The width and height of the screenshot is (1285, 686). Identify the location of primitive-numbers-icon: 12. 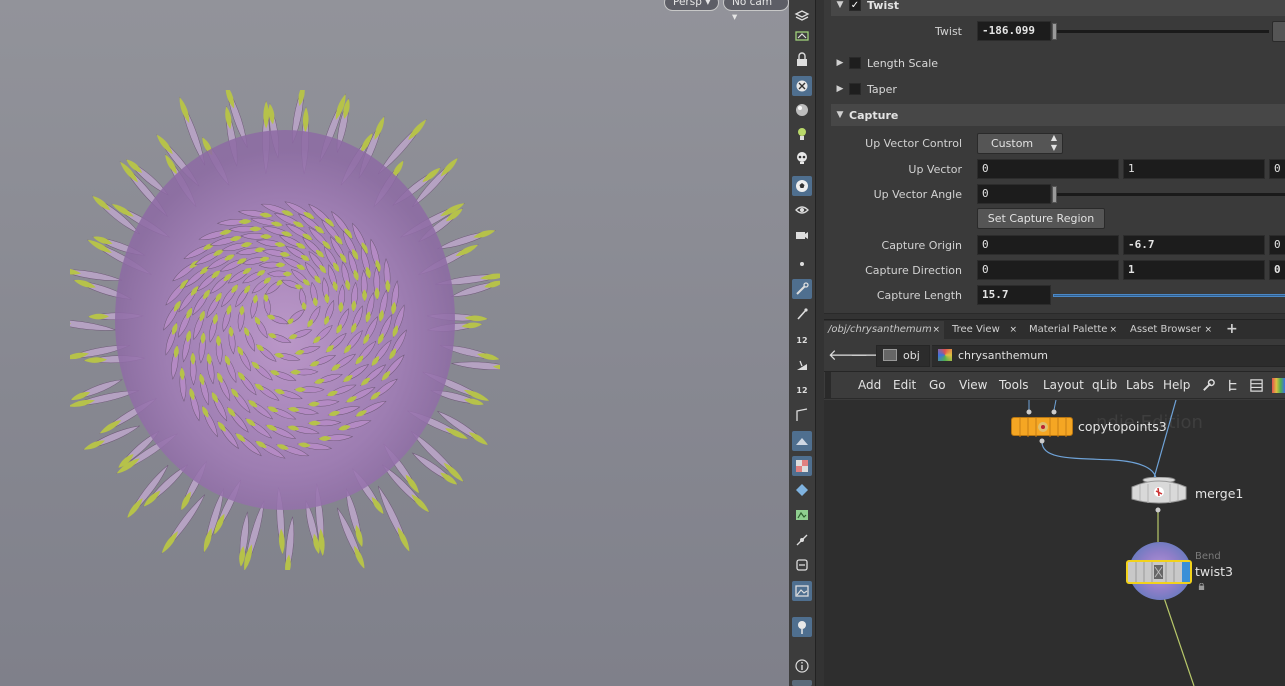
(802, 390).